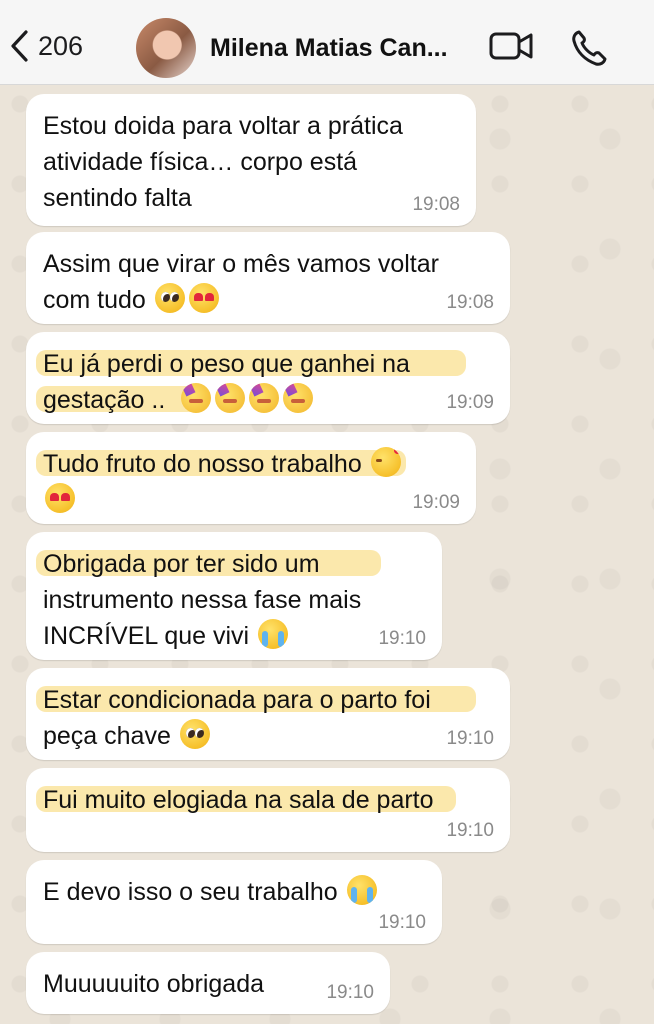 The image size is (654, 1024). I want to click on message-text: Tudo fruto do nosso trabalho, so click(251, 482).